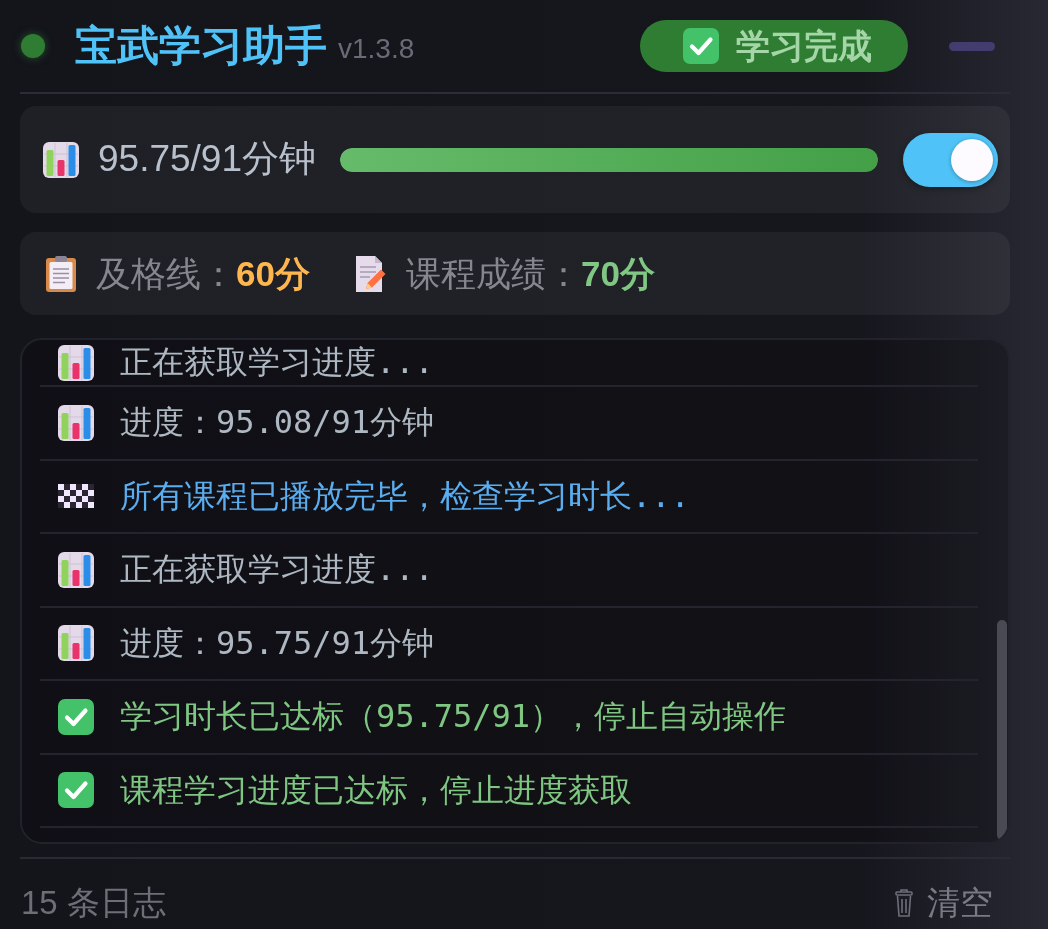 The height and width of the screenshot is (929, 1048). What do you see at coordinates (944, 903) in the screenshot?
I see `clear-button: 清空` at bounding box center [944, 903].